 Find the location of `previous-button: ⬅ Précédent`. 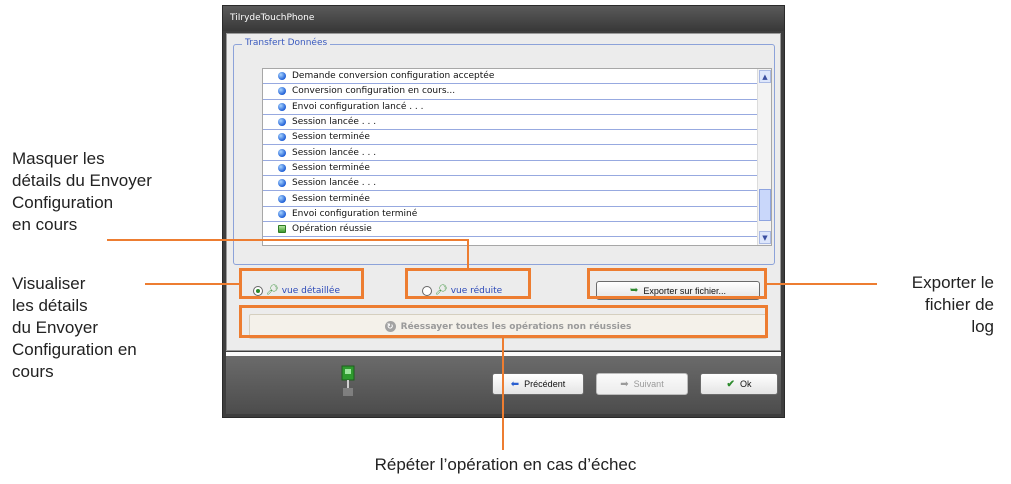

previous-button: ⬅ Précédent is located at coordinates (538, 384).